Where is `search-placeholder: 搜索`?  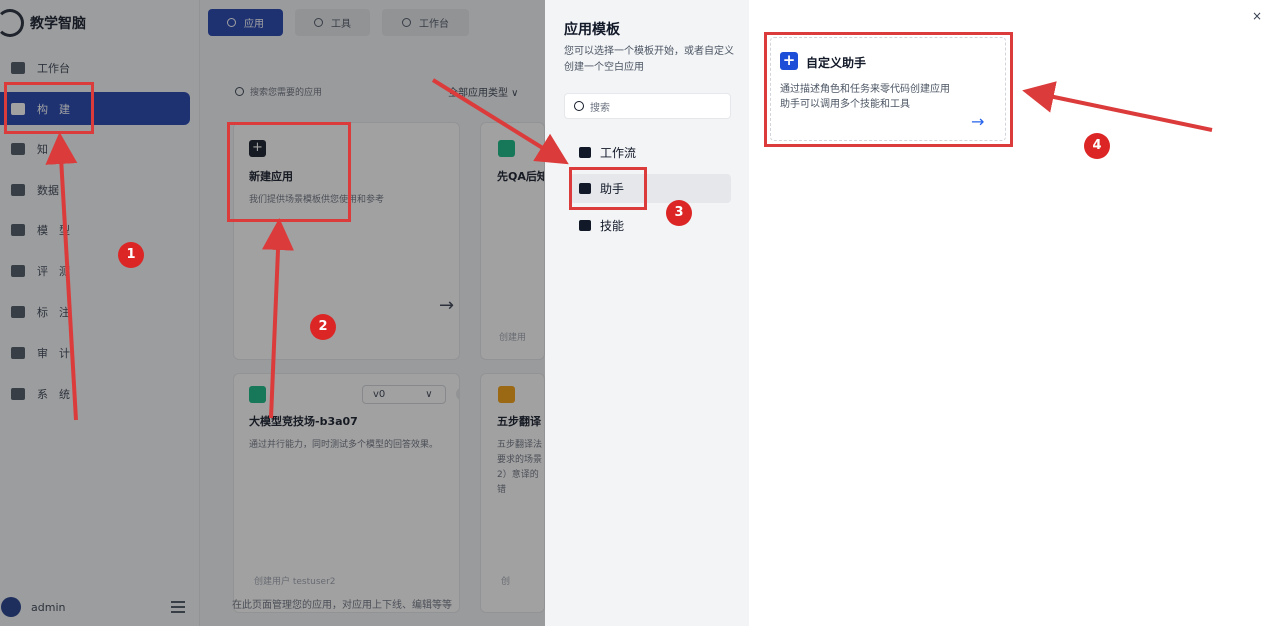
search-placeholder: 搜索 is located at coordinates (600, 108).